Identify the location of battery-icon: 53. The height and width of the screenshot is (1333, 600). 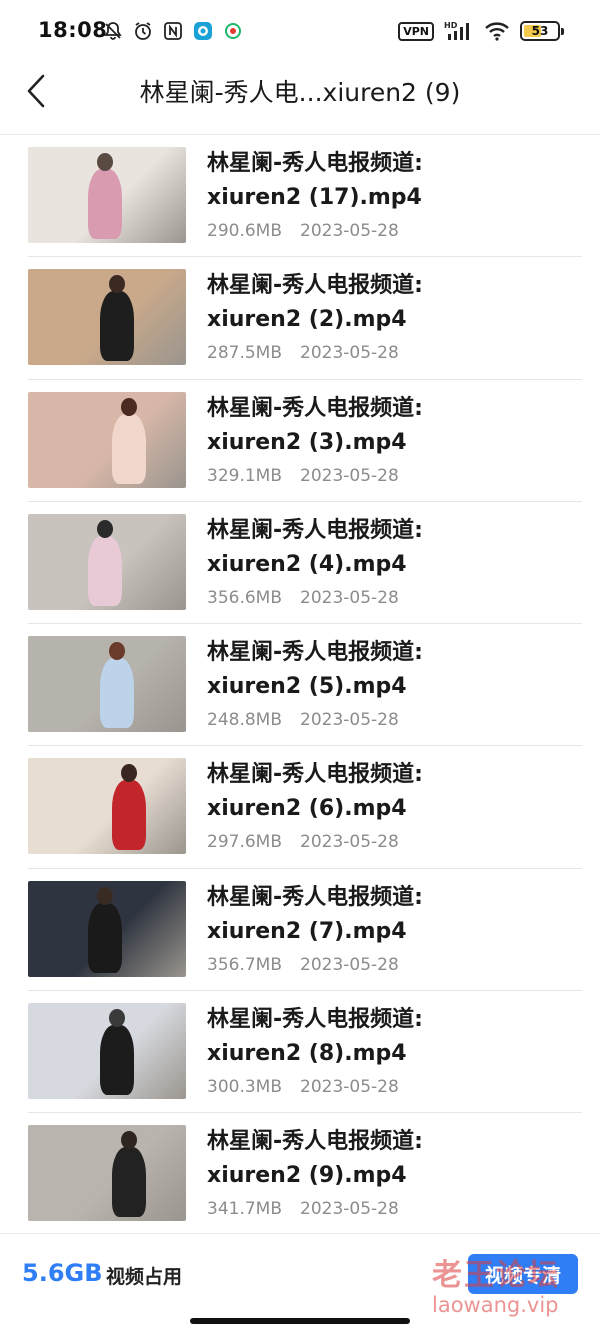
(542, 31).